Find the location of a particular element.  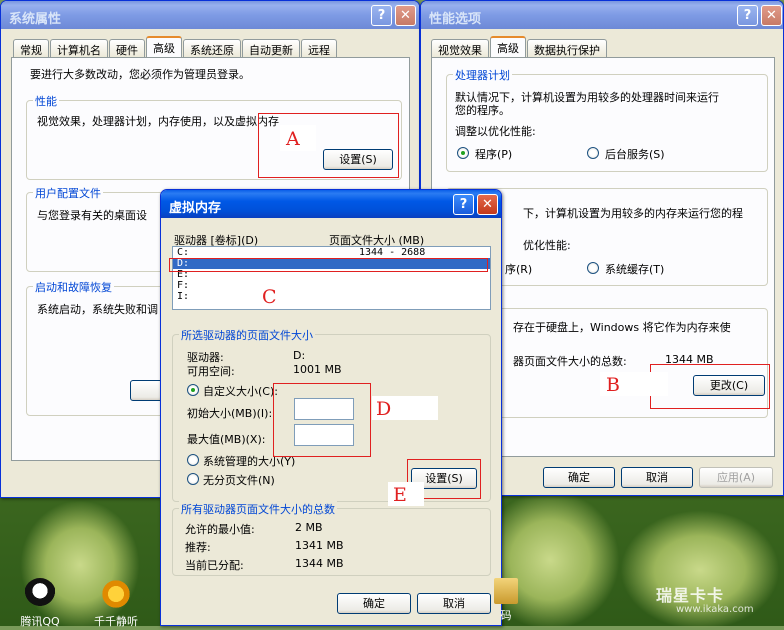

apply-button: 应用(A) is located at coordinates (736, 477).